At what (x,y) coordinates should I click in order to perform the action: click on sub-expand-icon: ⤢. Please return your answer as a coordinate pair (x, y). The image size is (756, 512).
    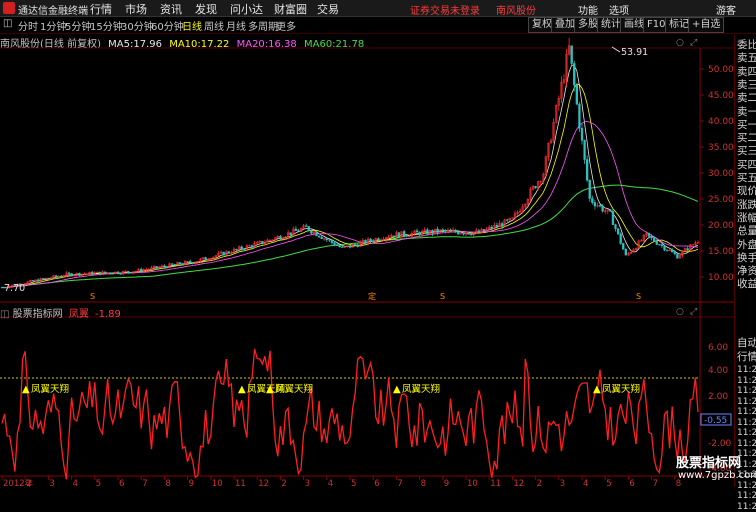
    Looking at the image, I should click on (693, 312).